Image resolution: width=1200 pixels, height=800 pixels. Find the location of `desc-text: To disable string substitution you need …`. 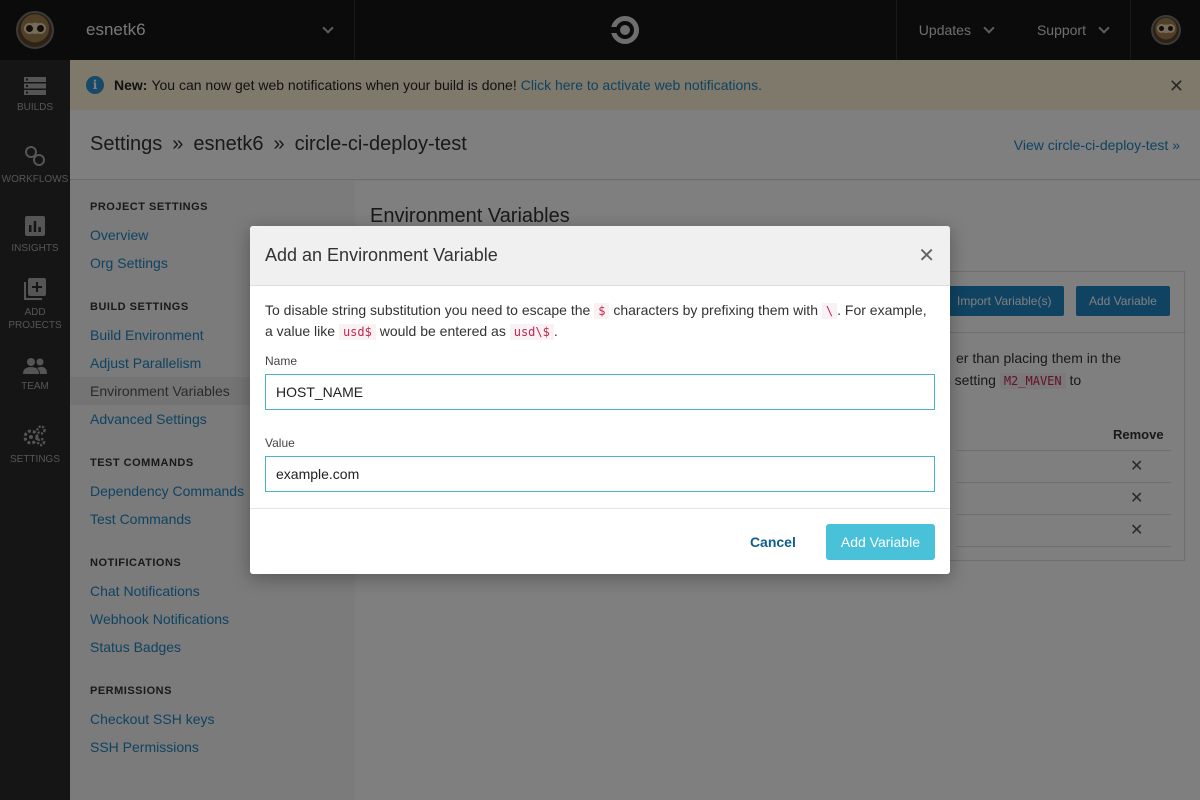

desc-text: To disable string substitution you need … is located at coordinates (428, 310).